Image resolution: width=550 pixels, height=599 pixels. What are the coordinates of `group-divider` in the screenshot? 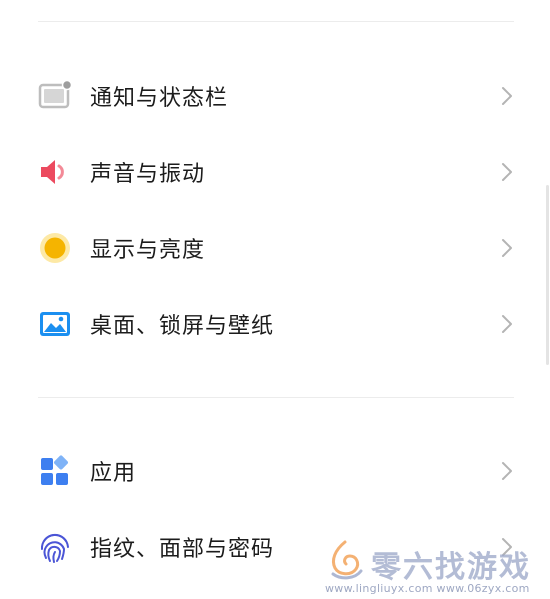 It's located at (276, 397).